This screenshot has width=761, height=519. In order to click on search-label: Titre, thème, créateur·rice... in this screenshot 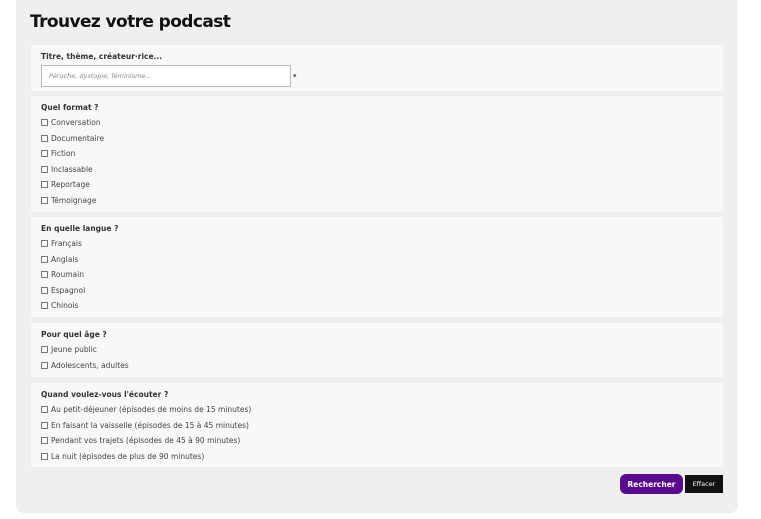, I will do `click(102, 56)`.